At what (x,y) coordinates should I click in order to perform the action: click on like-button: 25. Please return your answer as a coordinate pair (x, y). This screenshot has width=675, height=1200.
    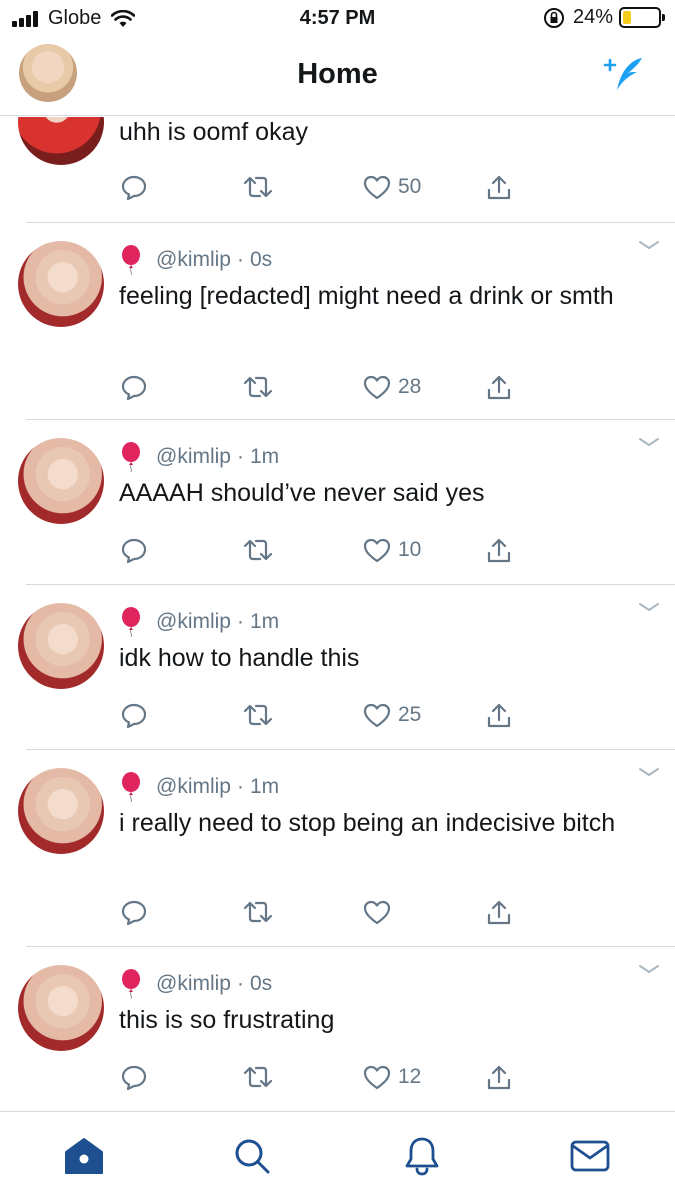
    Looking at the image, I should click on (391, 715).